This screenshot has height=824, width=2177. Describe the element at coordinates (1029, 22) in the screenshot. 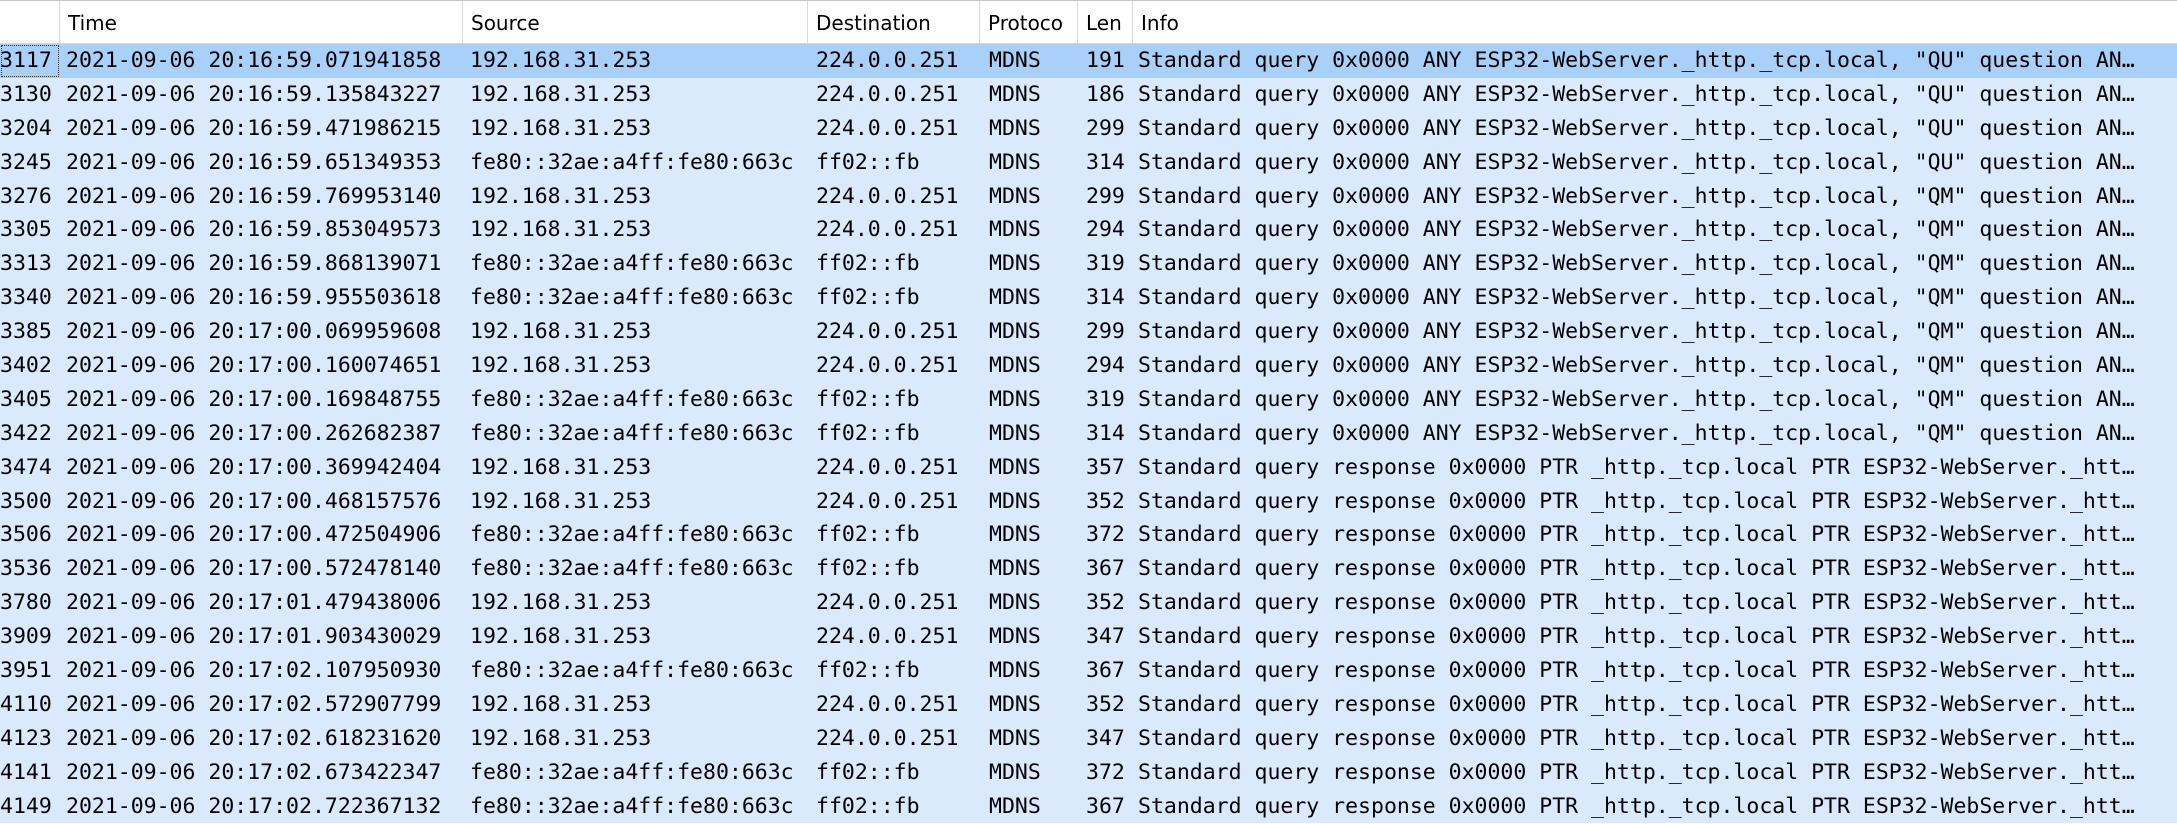

I see `column-header-protocol: Protoco` at that location.